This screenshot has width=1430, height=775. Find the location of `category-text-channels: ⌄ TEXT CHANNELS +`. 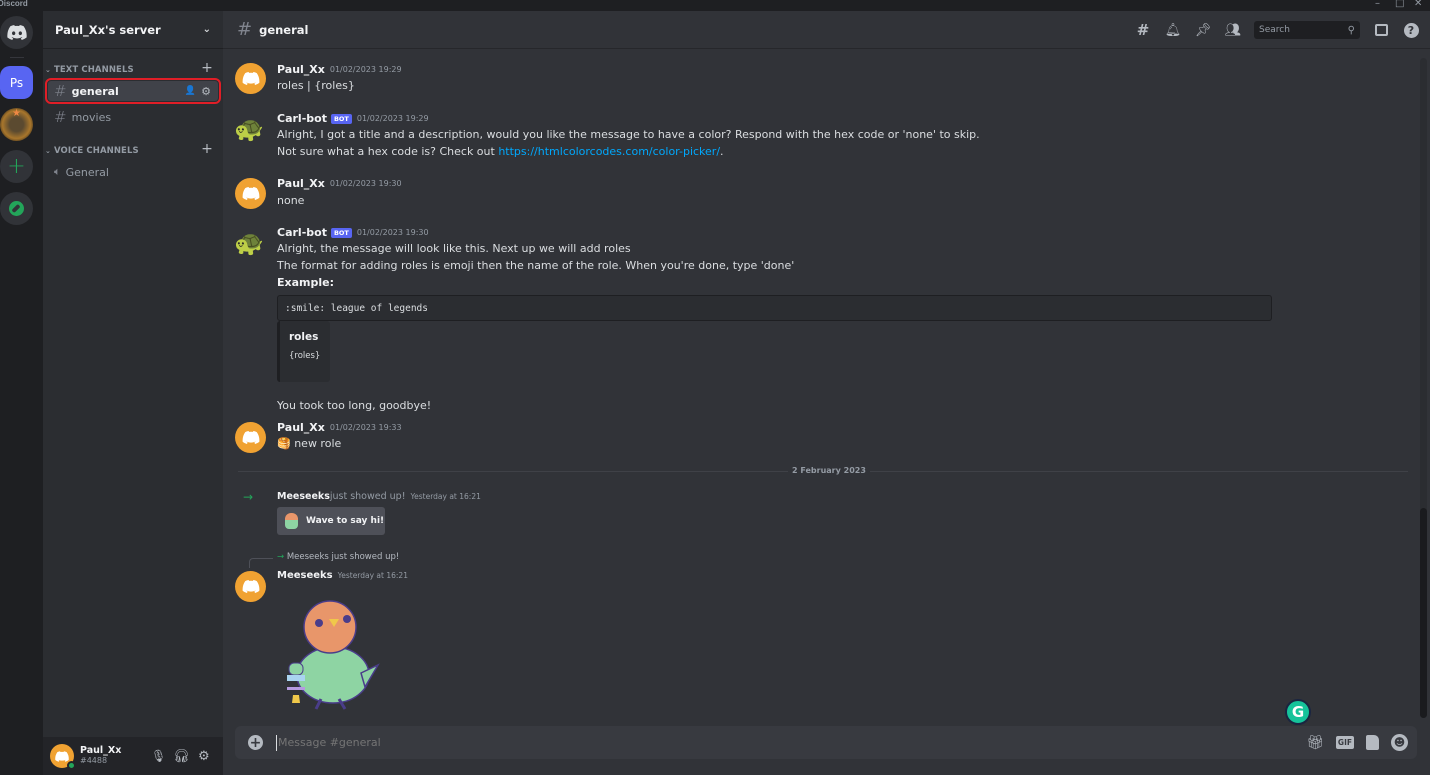

category-text-channels: ⌄ TEXT CHANNELS + is located at coordinates (129, 68).